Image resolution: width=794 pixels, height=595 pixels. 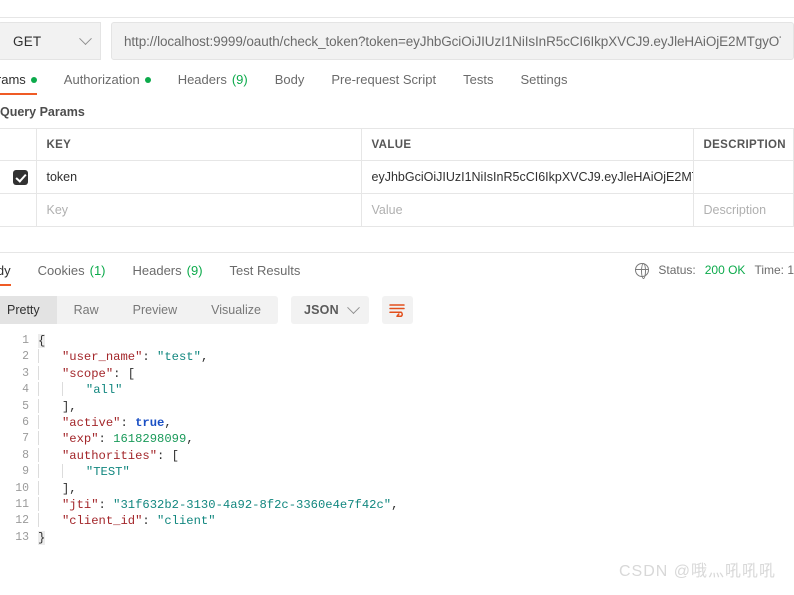 What do you see at coordinates (697, 571) in the screenshot?
I see `watermark: CSDN @哦灬吼吼吼` at bounding box center [697, 571].